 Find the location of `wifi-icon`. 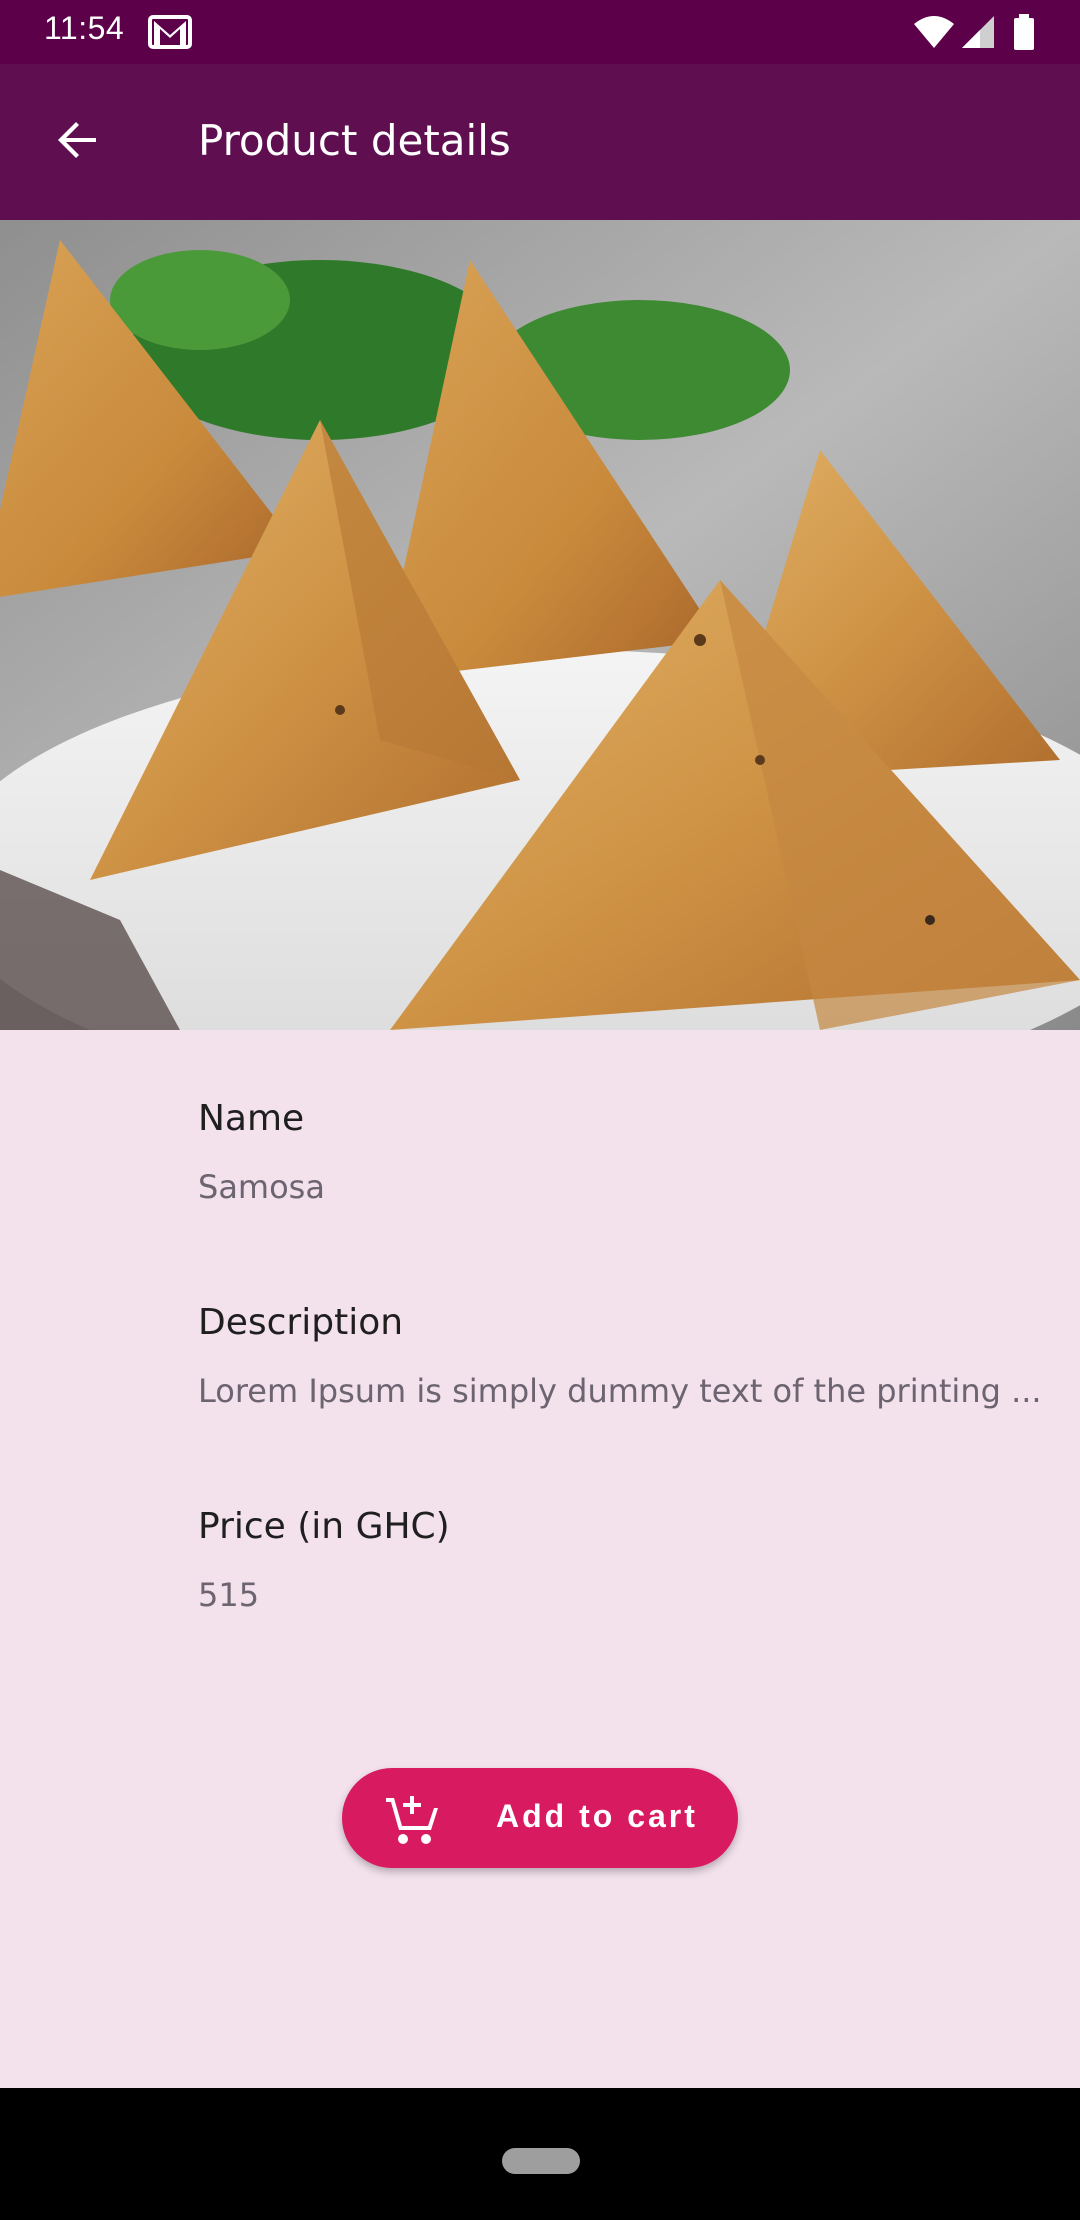

wifi-icon is located at coordinates (934, 34).